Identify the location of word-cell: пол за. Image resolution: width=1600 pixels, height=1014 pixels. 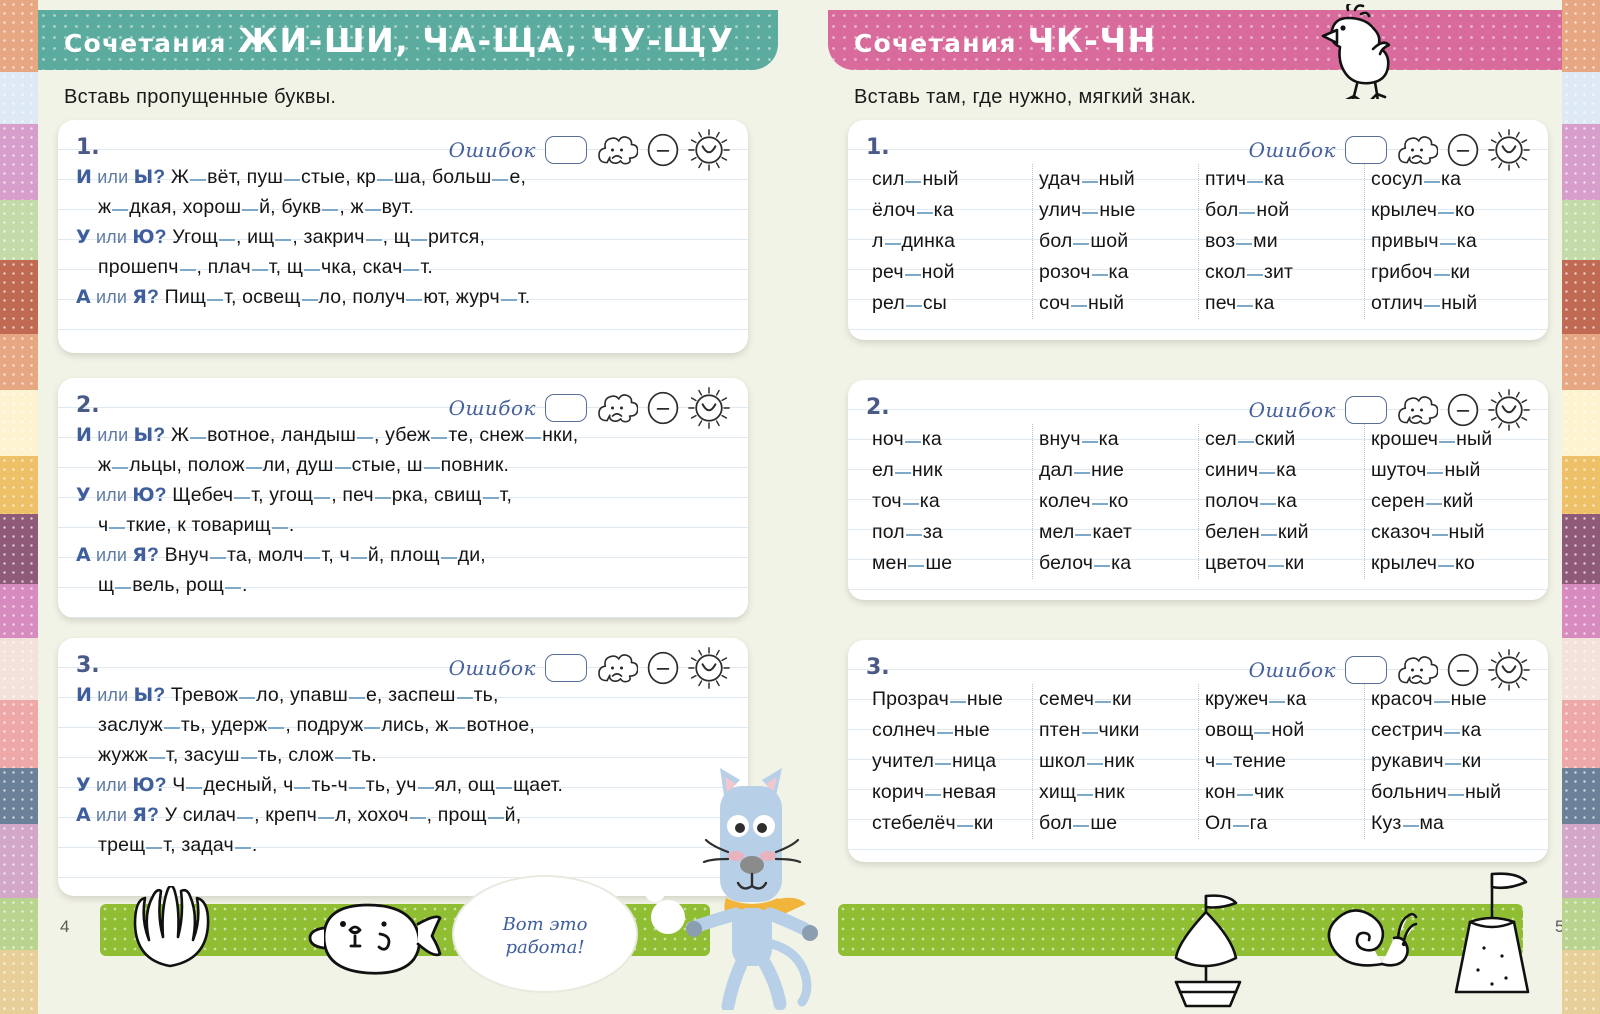
(952, 532).